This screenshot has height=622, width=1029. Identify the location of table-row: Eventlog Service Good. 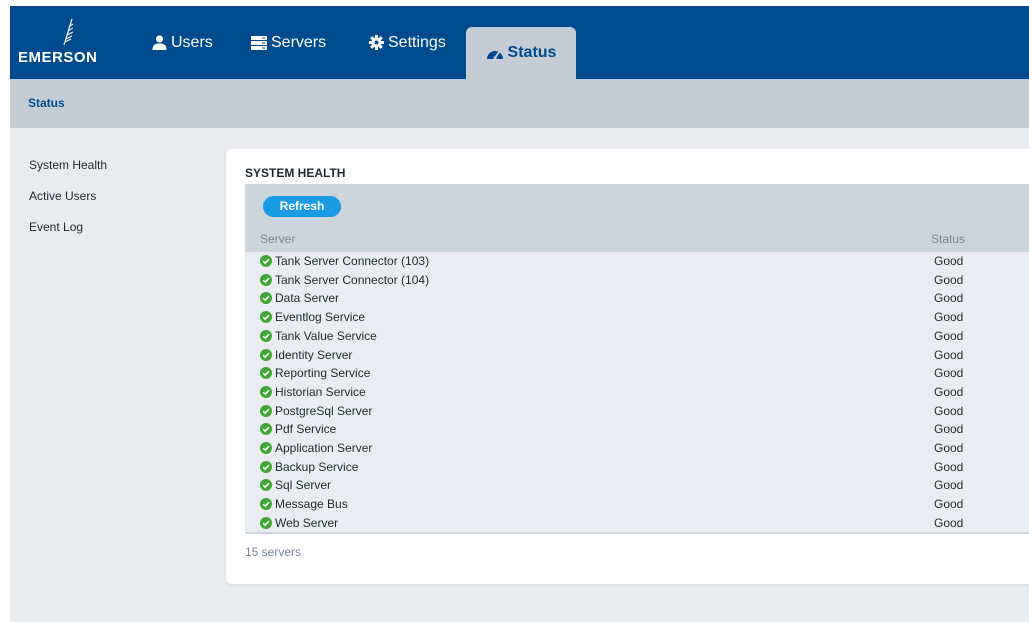
(637, 317).